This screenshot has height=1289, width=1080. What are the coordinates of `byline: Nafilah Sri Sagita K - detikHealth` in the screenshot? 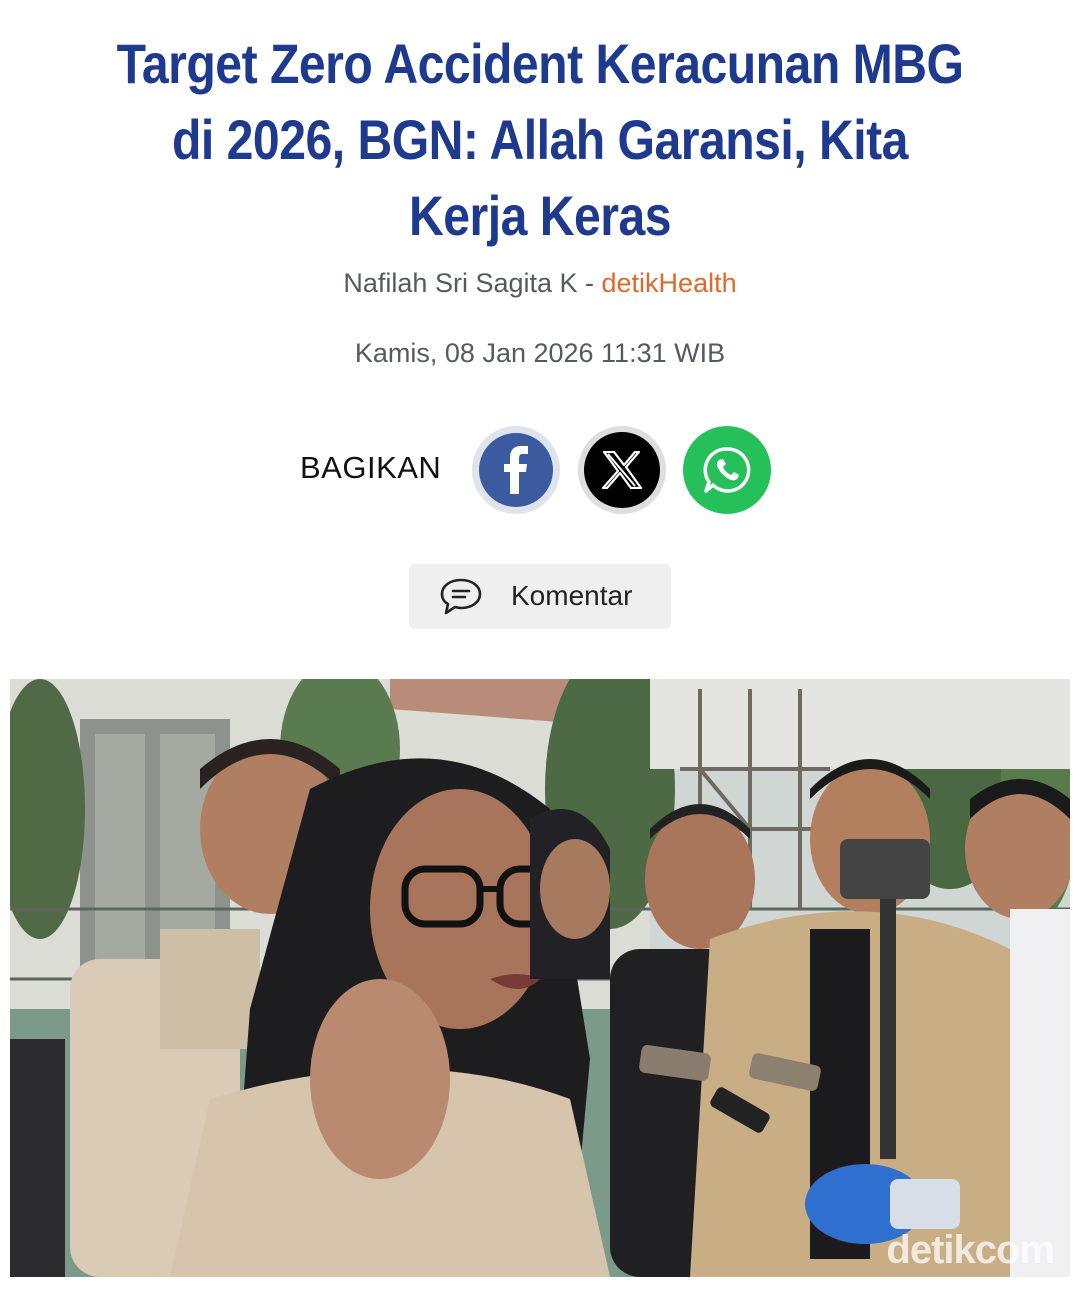 It's located at (540, 283).